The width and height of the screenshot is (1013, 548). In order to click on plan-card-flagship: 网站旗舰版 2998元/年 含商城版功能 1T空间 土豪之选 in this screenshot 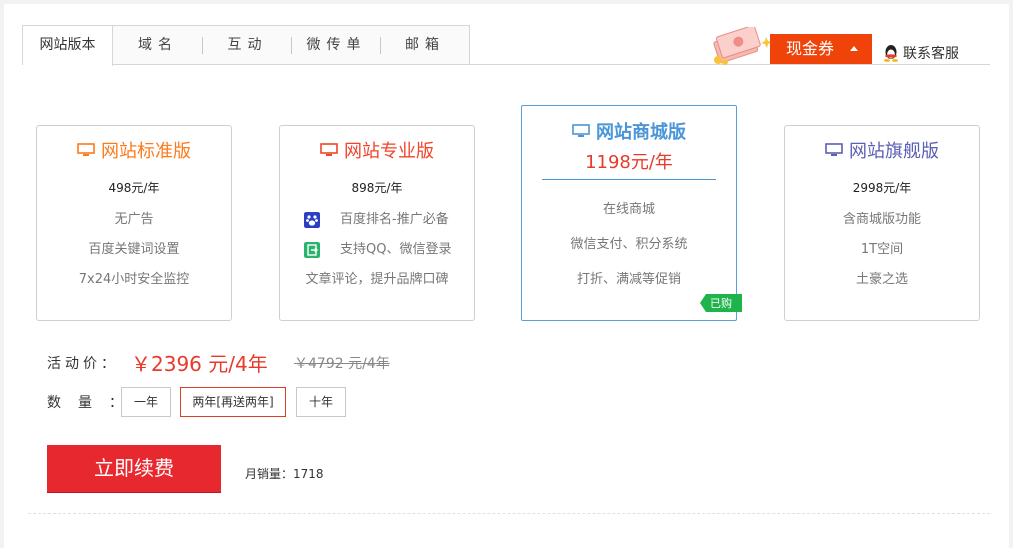, I will do `click(882, 223)`.